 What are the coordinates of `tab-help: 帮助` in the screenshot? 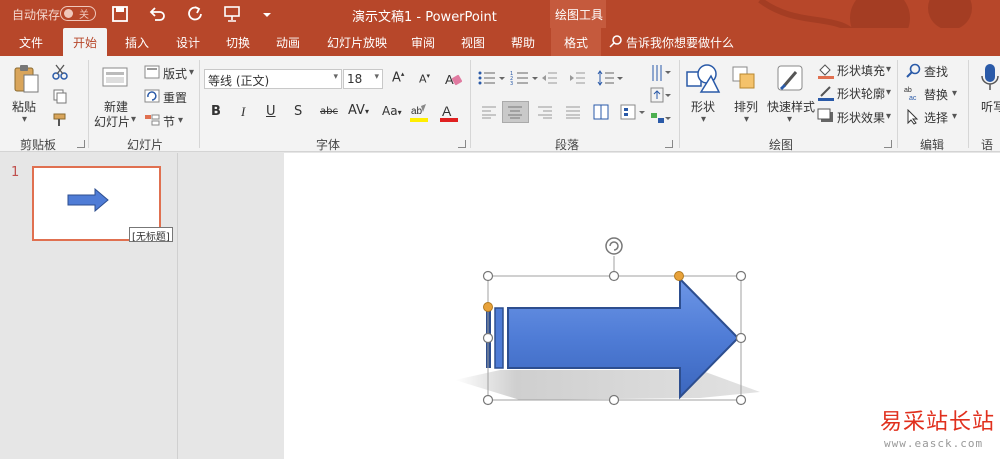 It's located at (523, 42).